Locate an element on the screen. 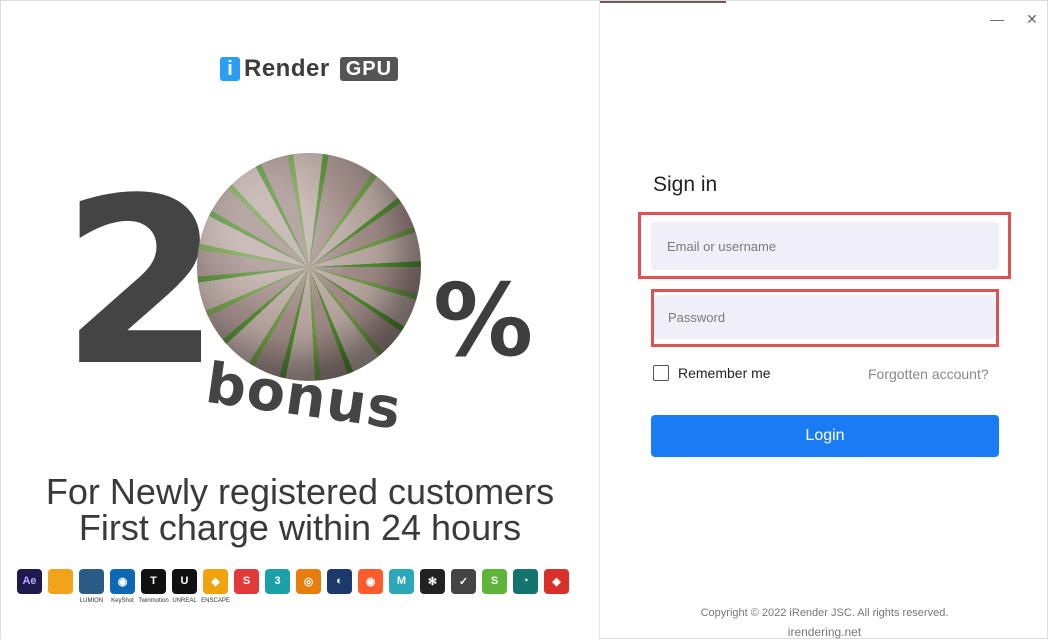  vray-icon-glyph: ✓ is located at coordinates (463, 581).